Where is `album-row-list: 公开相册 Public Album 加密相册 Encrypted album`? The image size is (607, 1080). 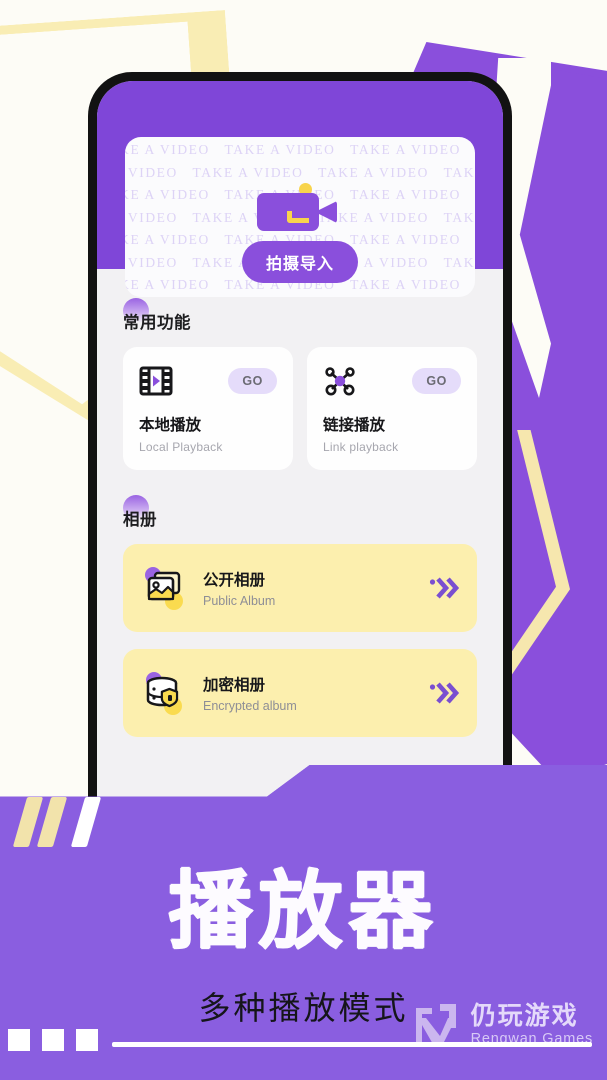 album-row-list: 公开相册 Public Album 加密相册 Encrypted album is located at coordinates (300, 640).